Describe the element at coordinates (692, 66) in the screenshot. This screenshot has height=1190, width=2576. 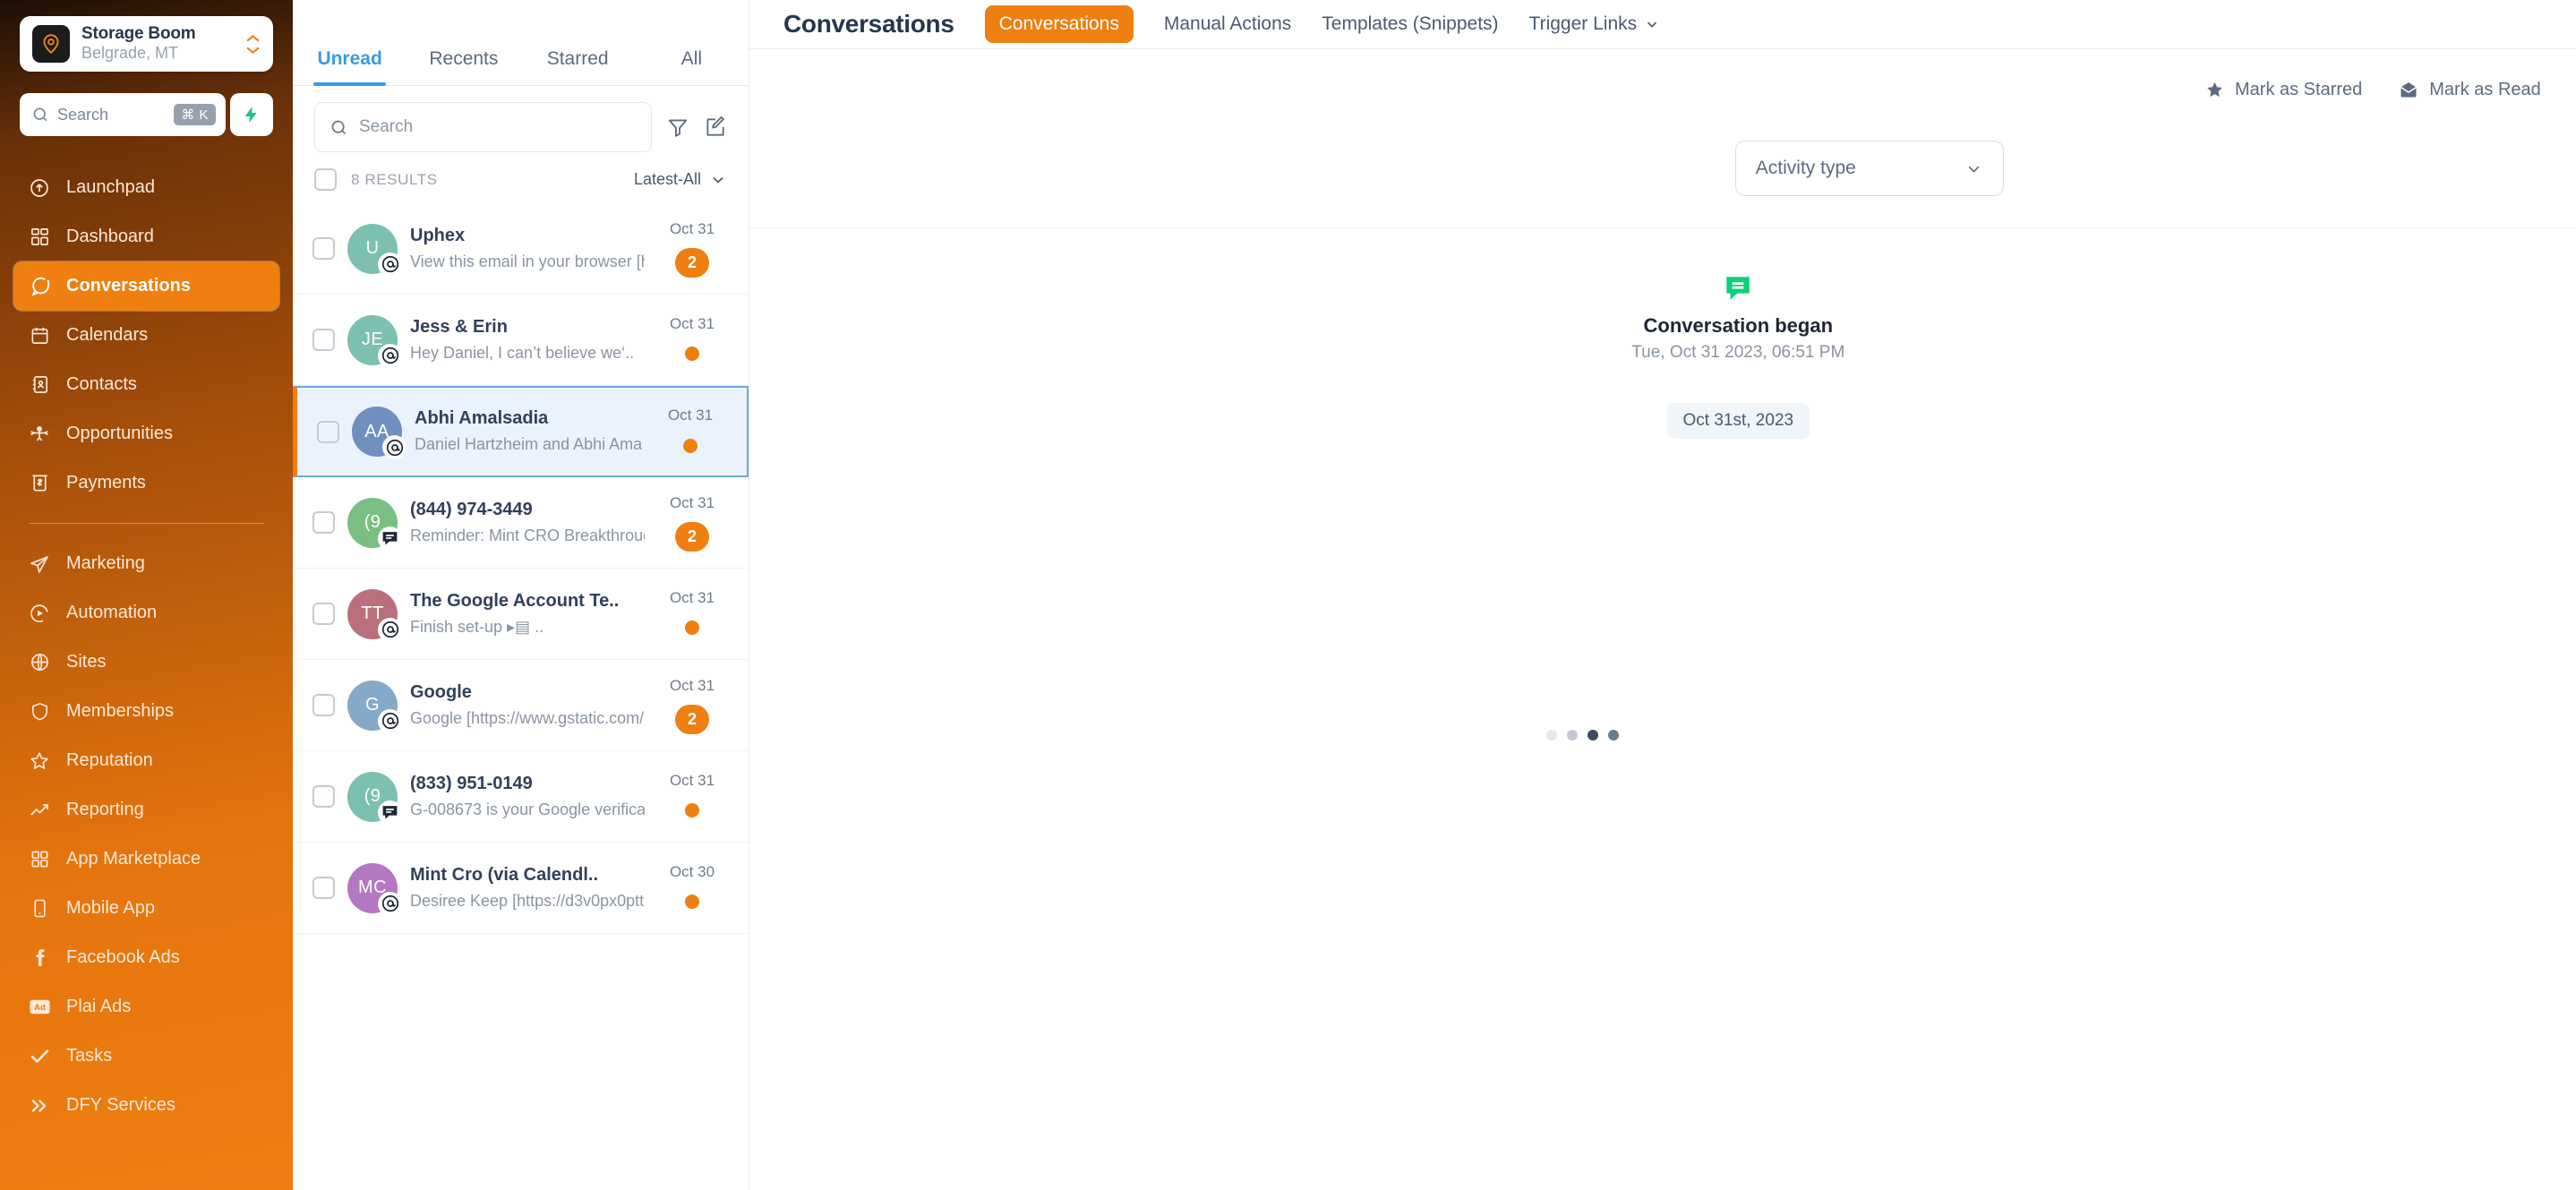
I see `tab-all: All` at that location.